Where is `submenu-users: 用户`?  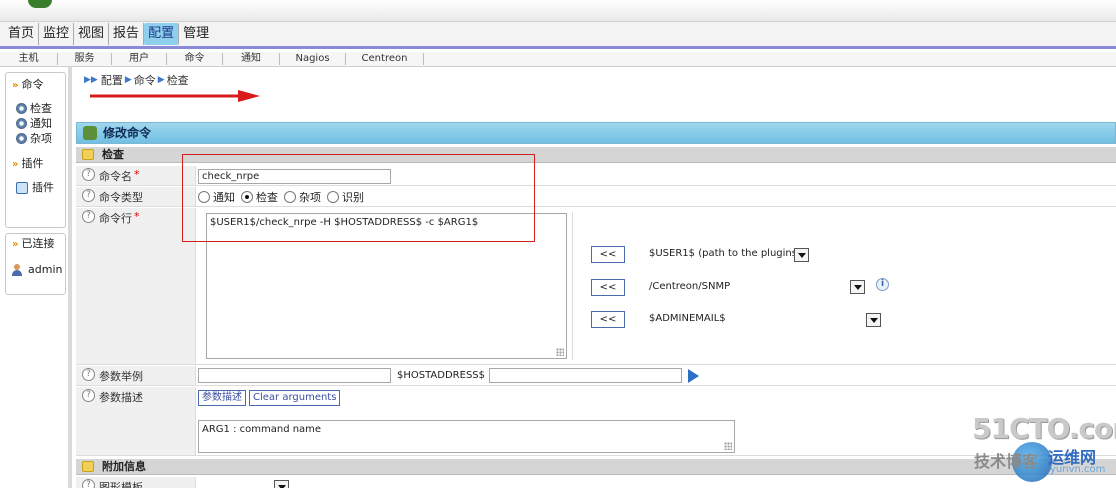 submenu-users: 用户 is located at coordinates (139, 59).